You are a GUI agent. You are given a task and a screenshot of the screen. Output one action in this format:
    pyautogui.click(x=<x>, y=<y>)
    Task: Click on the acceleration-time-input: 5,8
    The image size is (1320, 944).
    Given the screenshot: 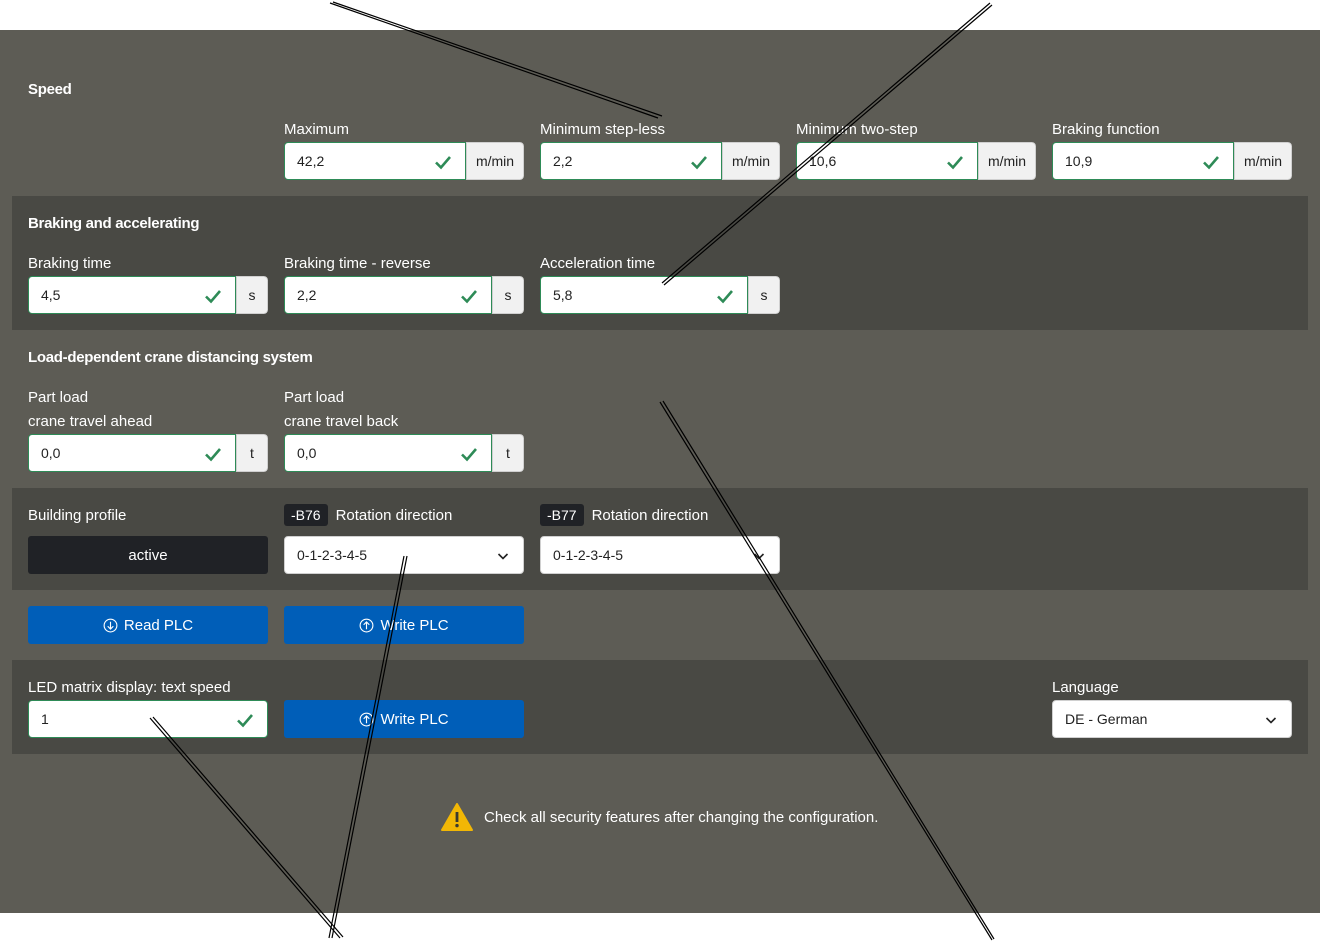 What is the action you would take?
    pyautogui.click(x=644, y=295)
    